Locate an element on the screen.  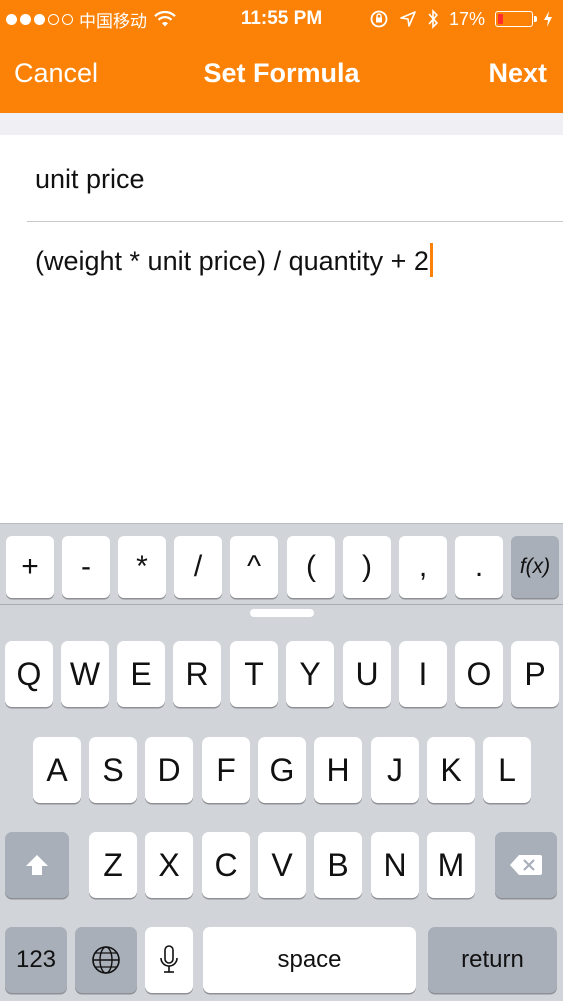
key-u: U is located at coordinates (367, 674).